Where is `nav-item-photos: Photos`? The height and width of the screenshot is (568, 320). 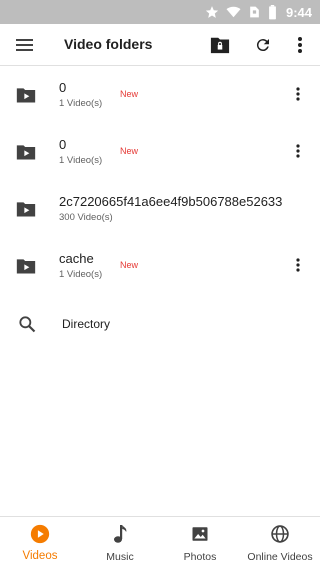
nav-item-photos: Photos is located at coordinates (200, 542).